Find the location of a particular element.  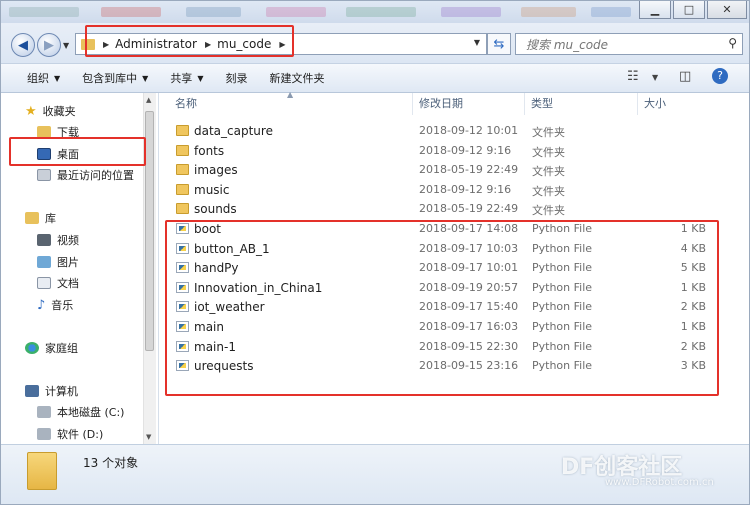

column-header-name: 名称 is located at coordinates (186, 103).